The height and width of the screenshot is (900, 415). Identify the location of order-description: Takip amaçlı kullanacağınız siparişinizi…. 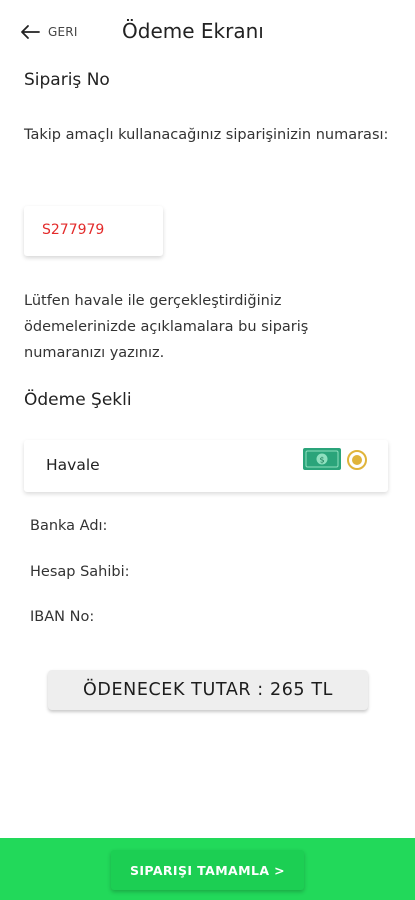
(206, 135).